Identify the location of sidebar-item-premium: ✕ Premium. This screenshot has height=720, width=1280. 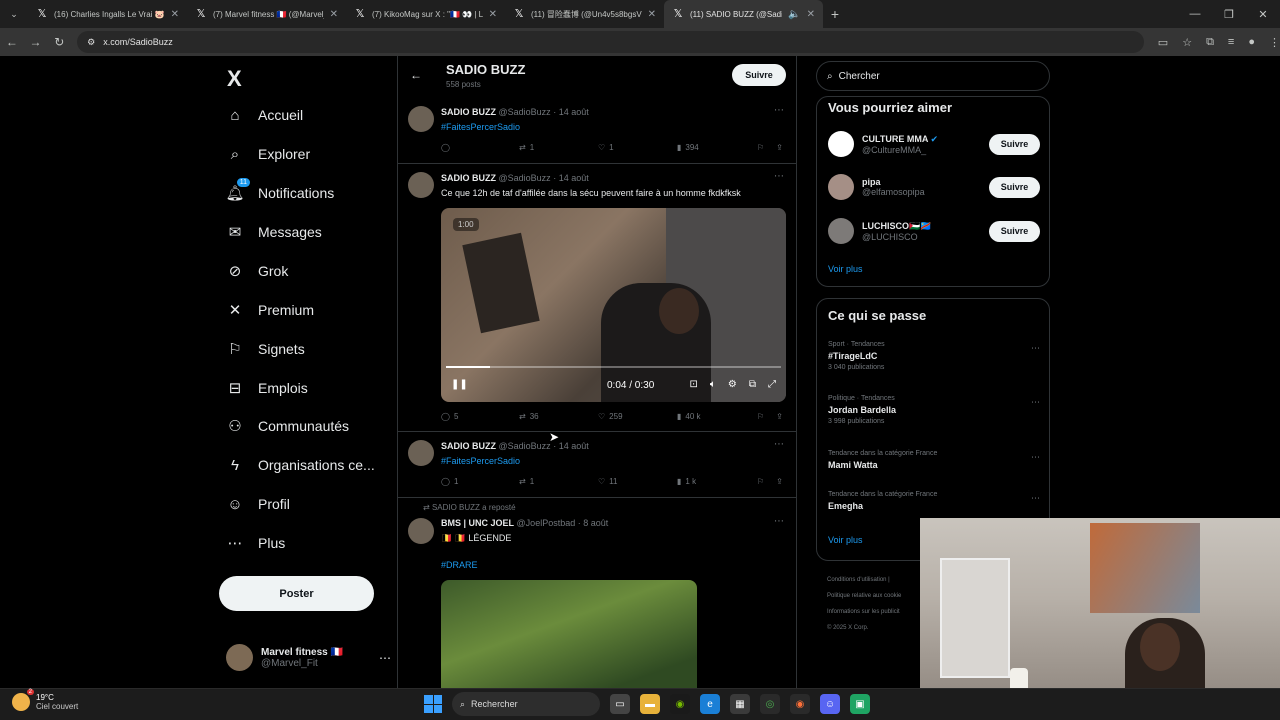
(270, 310).